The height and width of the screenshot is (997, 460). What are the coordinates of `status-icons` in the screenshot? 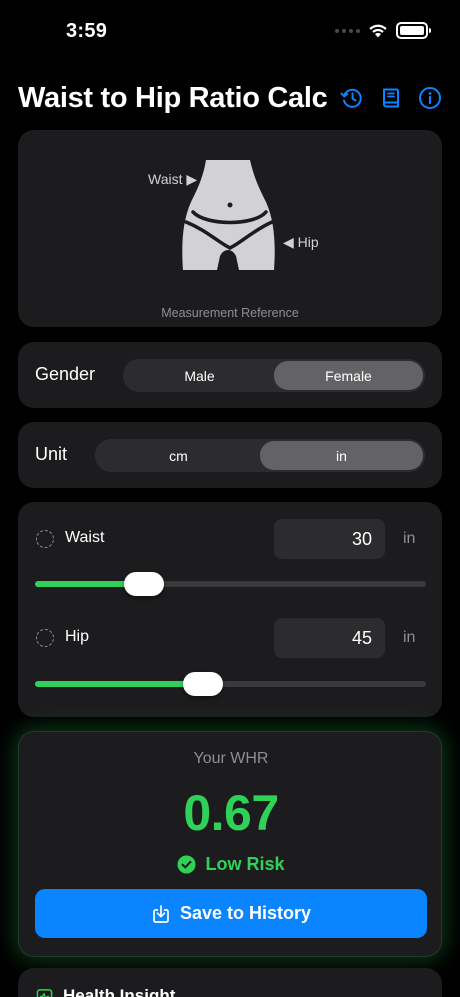 It's located at (383, 30).